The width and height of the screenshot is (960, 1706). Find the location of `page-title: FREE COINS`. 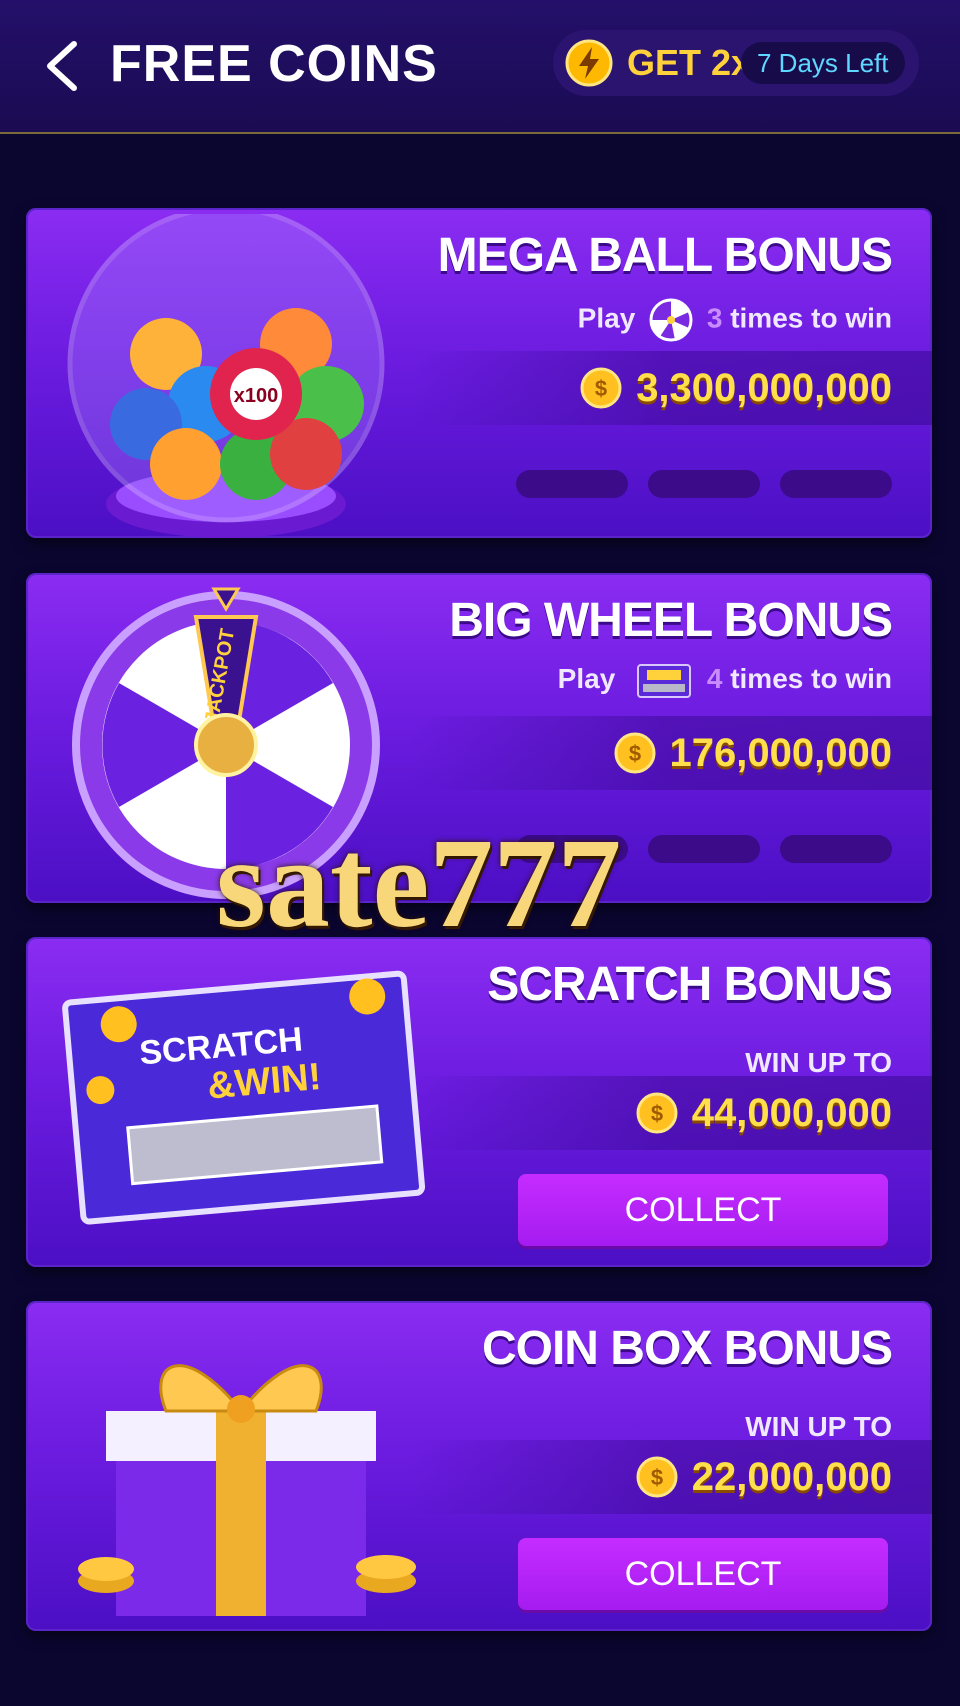

page-title: FREE COINS is located at coordinates (274, 64).